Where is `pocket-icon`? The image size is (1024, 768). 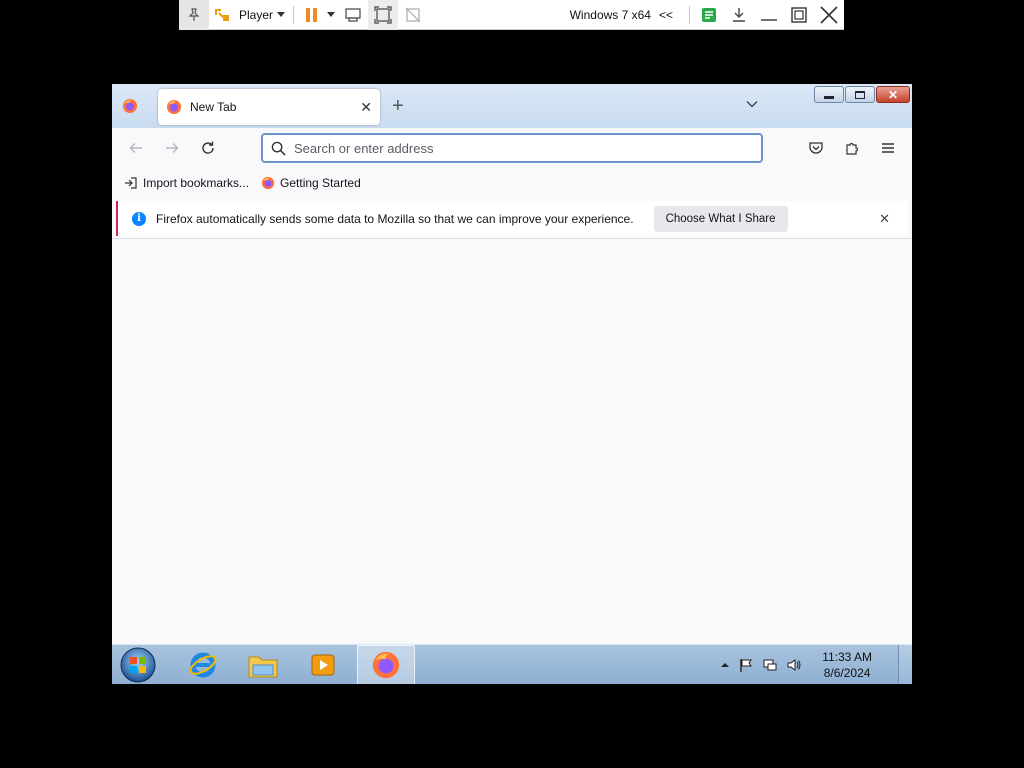 pocket-icon is located at coordinates (816, 148).